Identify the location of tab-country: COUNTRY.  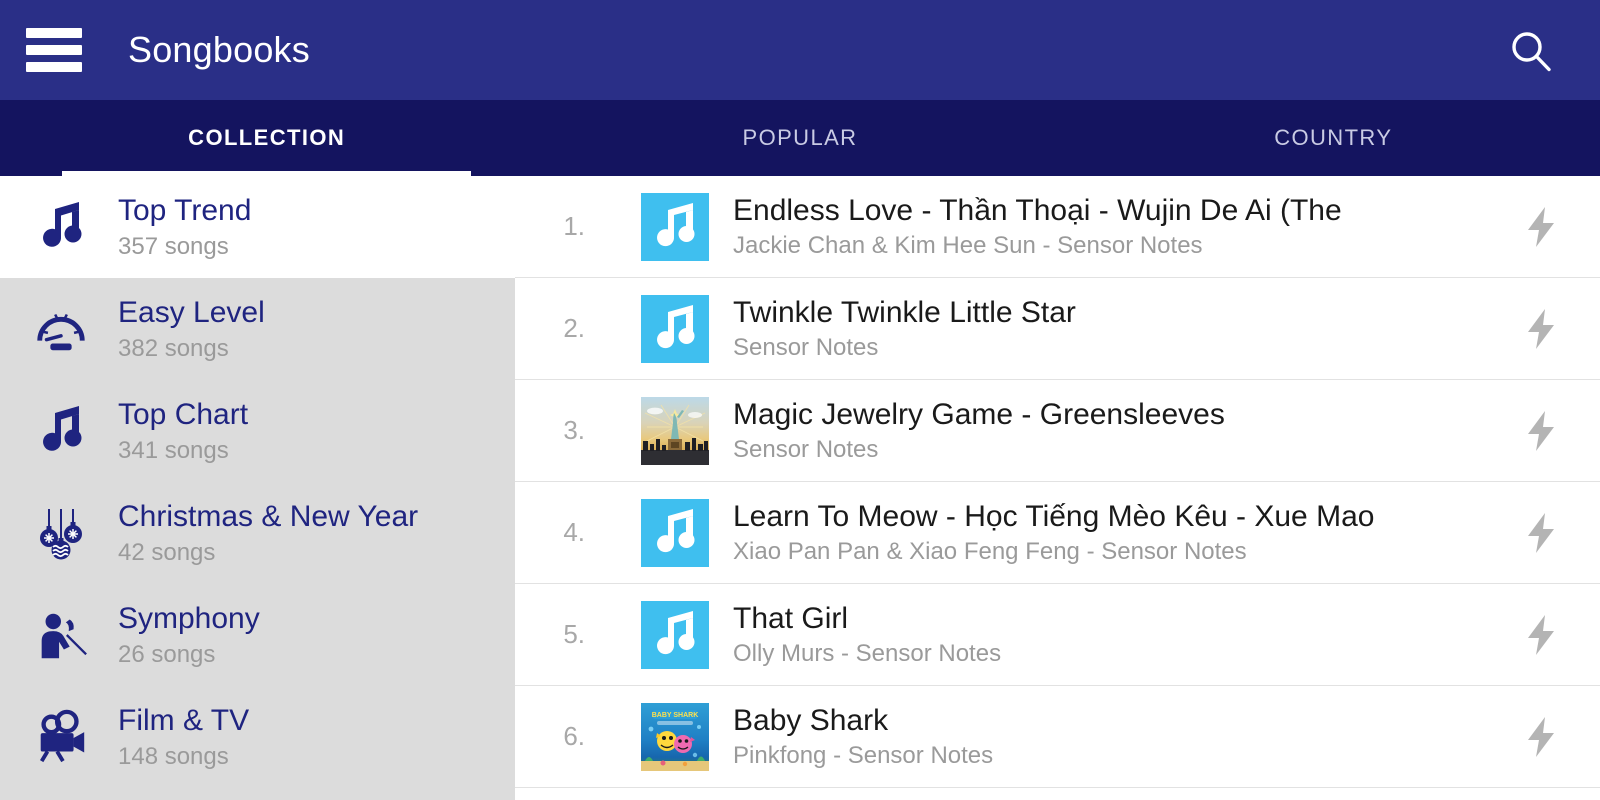
(1333, 138).